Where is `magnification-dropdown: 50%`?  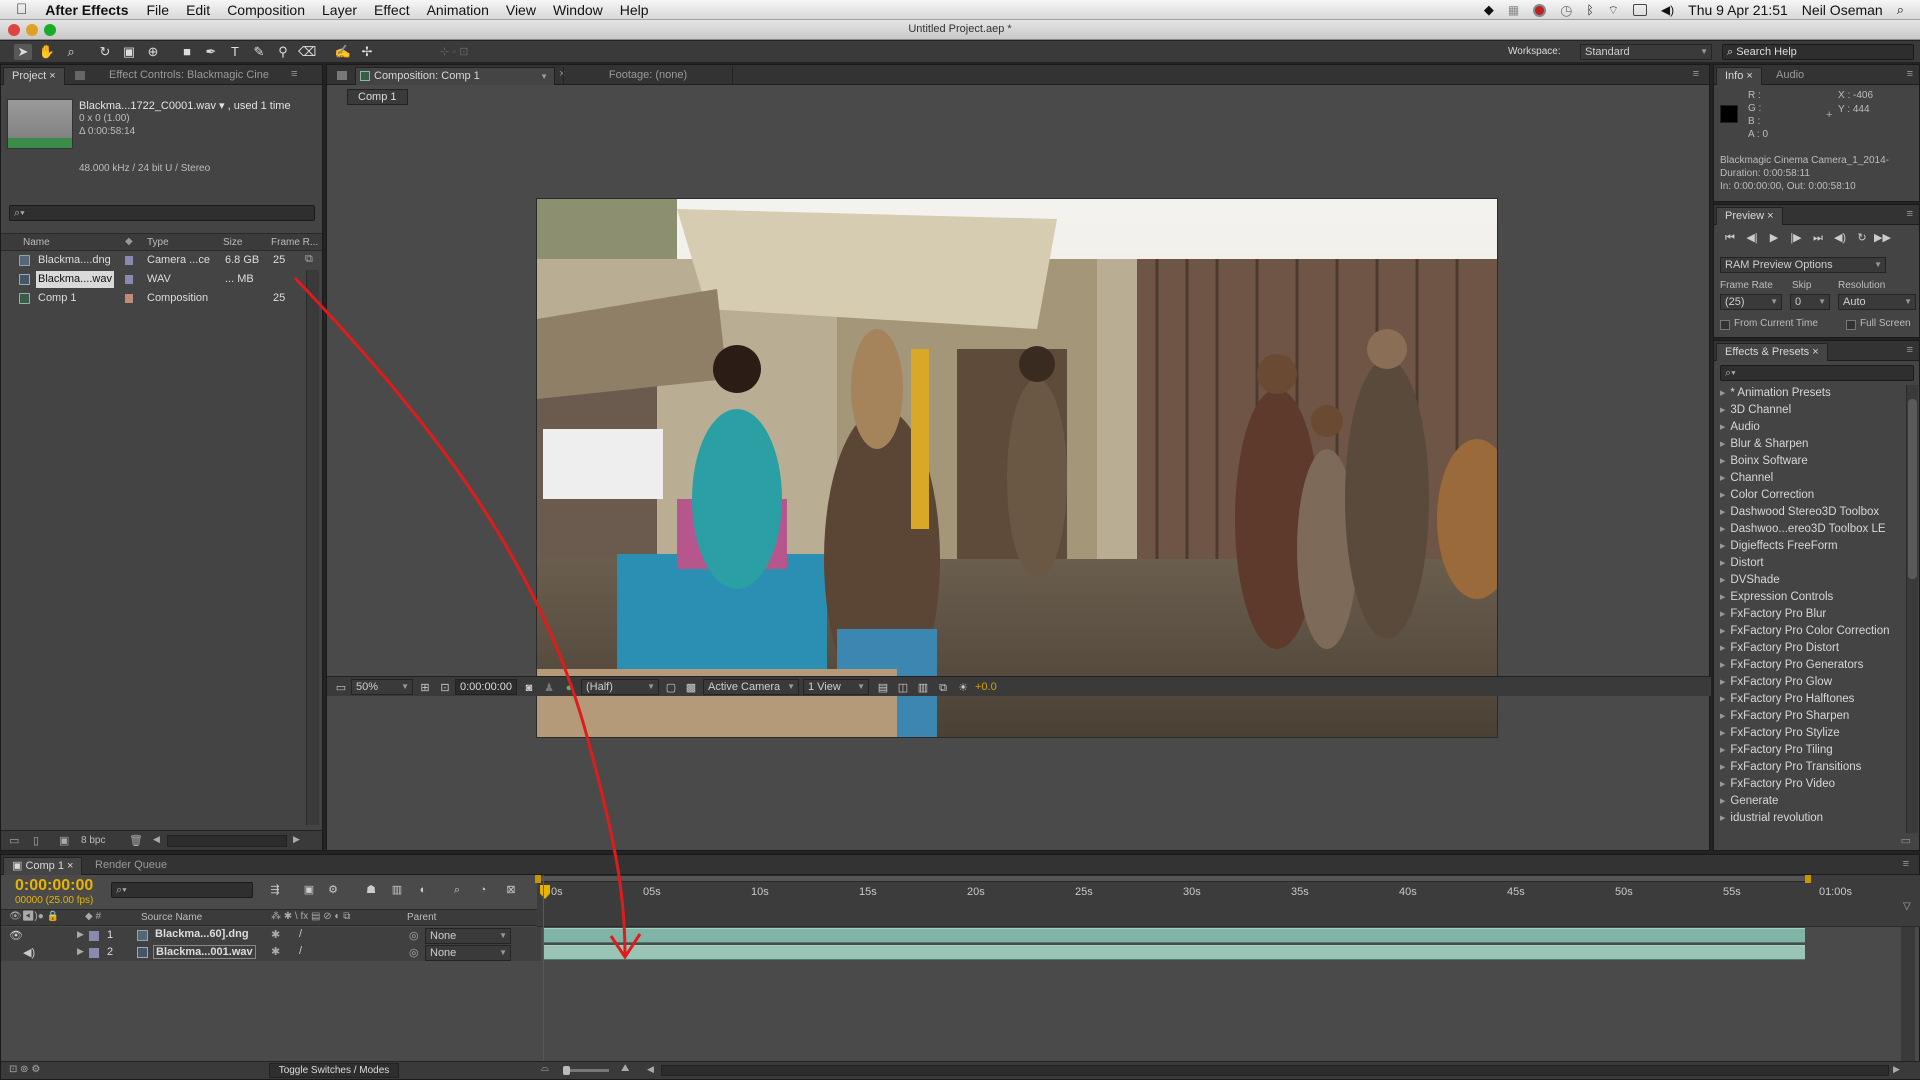
magnification-dropdown: 50% is located at coordinates (382, 687).